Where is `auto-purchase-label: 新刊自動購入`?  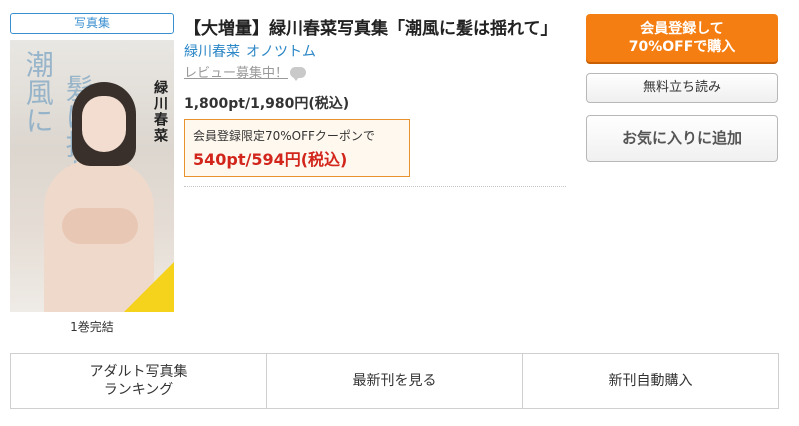
auto-purchase-label: 新刊自動購入 is located at coordinates (650, 381).